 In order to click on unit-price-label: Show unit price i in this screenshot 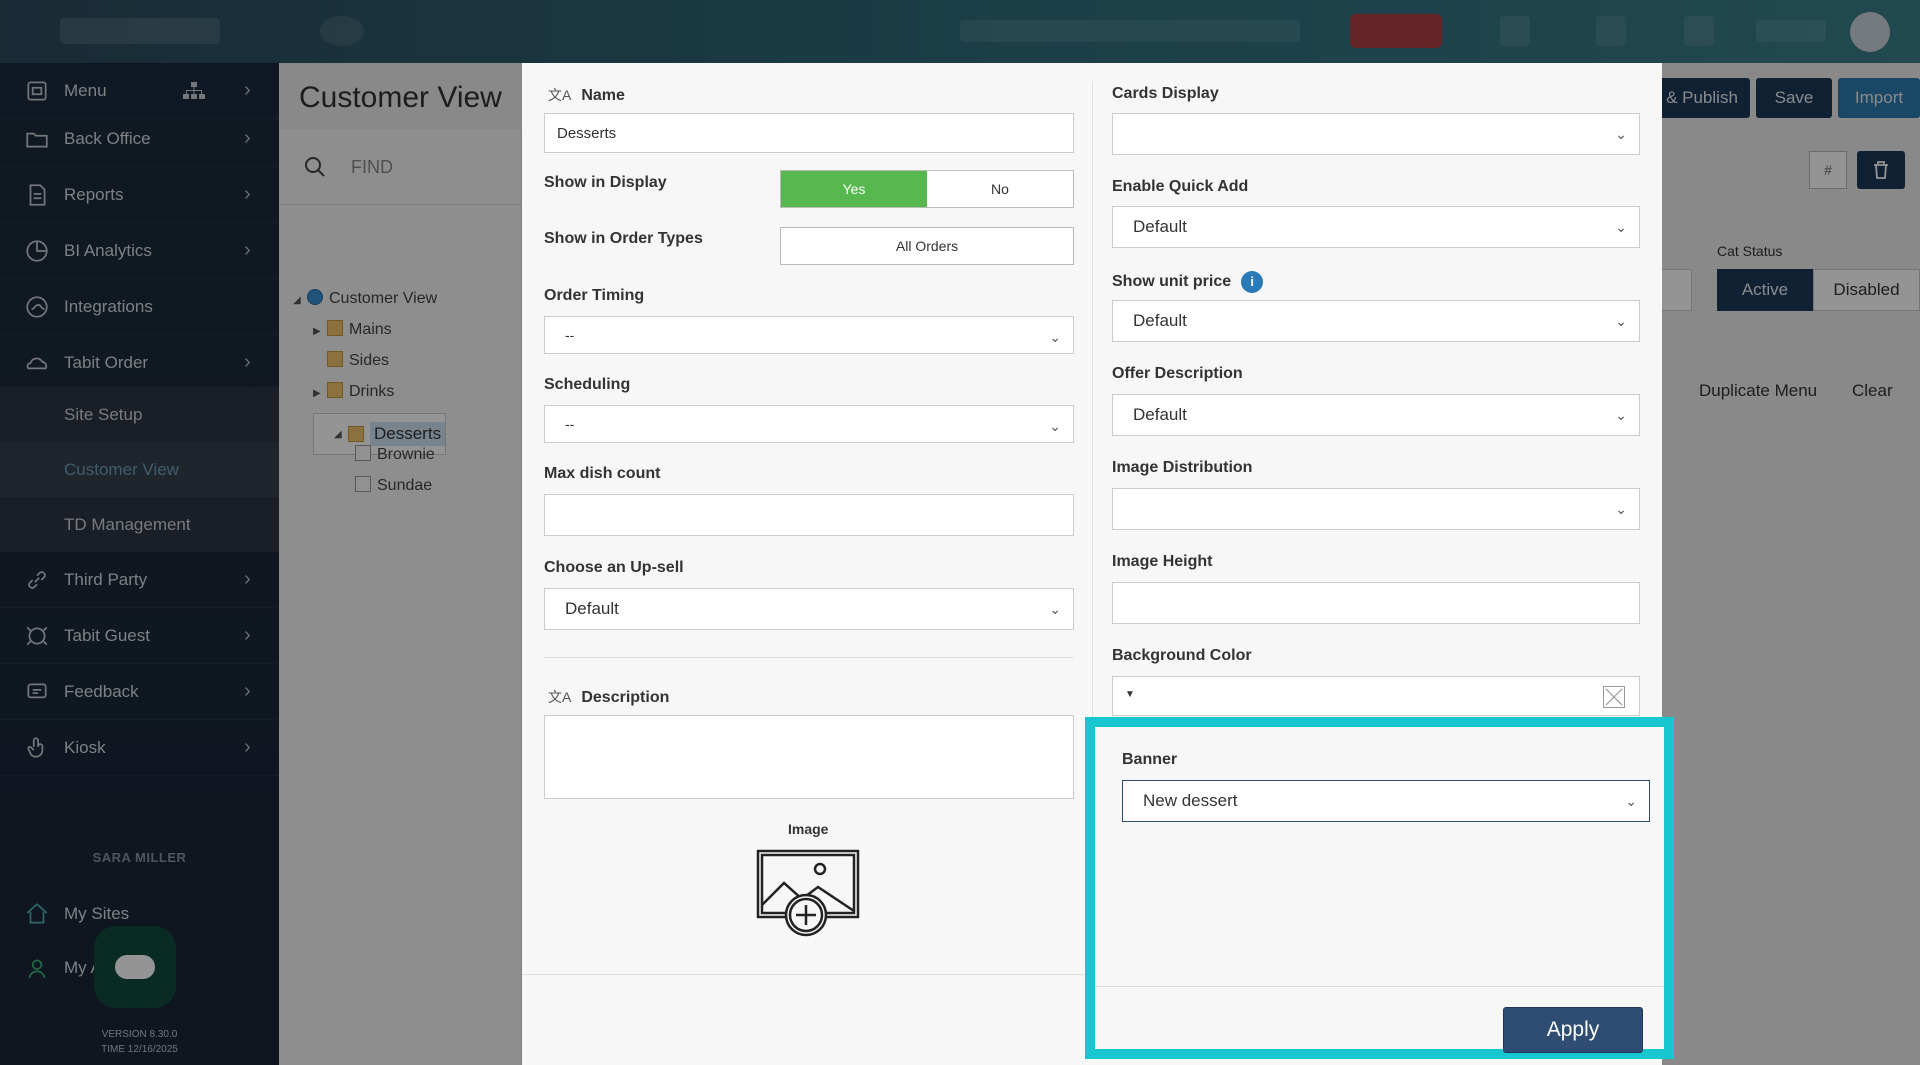, I will do `click(1188, 282)`.